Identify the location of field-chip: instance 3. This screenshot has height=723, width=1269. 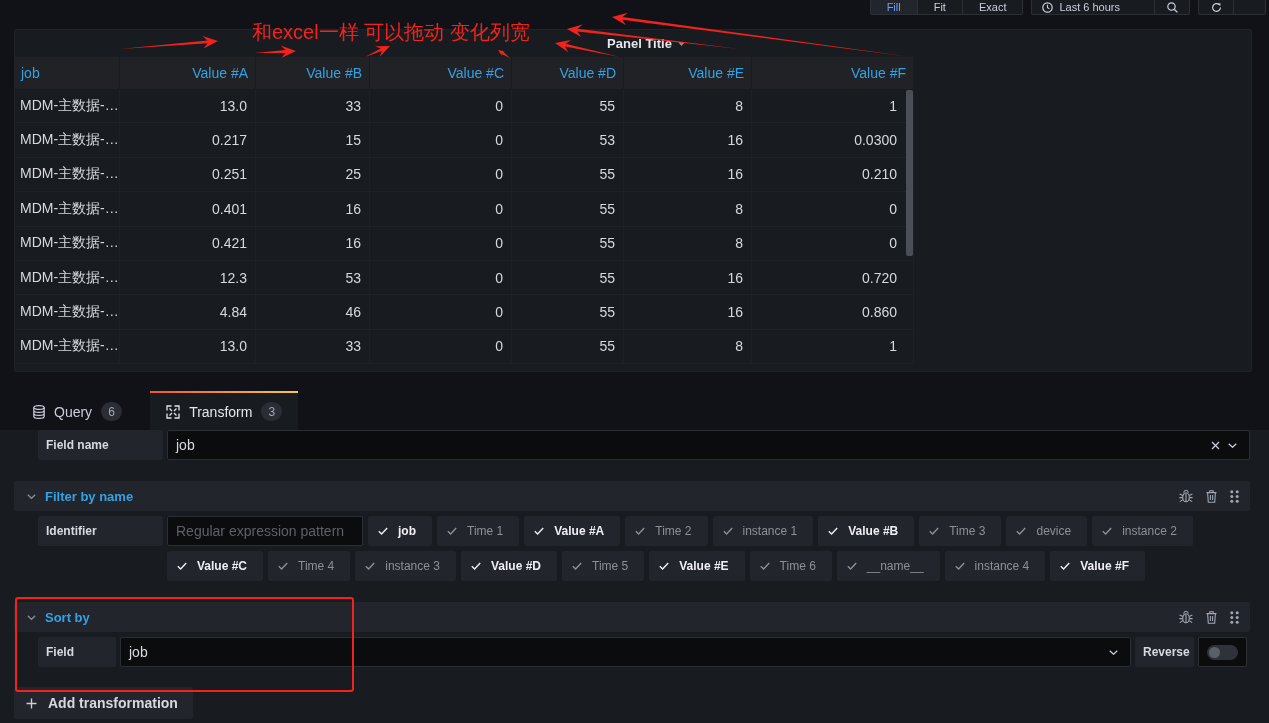
(405, 566).